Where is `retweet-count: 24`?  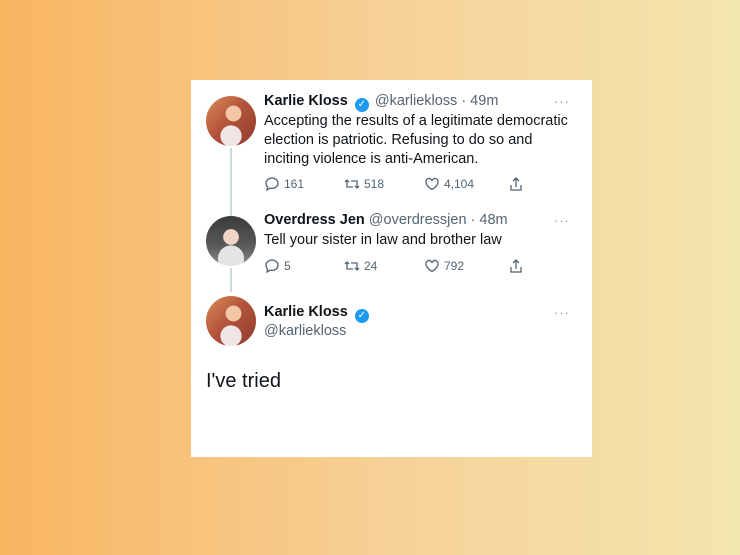
retweet-count: 24 is located at coordinates (371, 266).